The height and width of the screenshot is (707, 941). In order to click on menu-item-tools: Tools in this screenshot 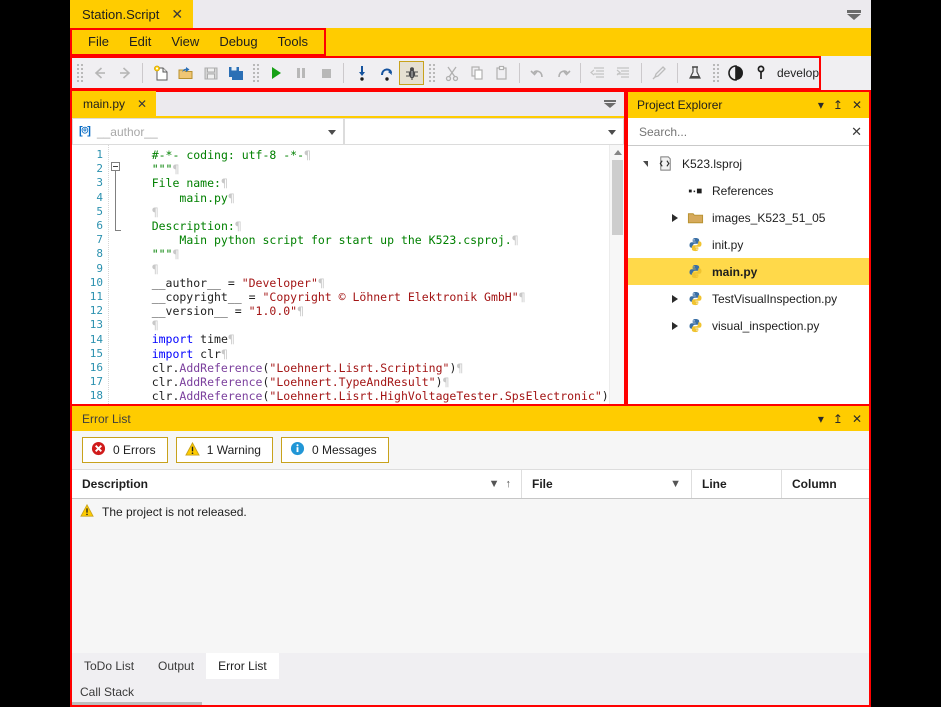, I will do `click(293, 42)`.